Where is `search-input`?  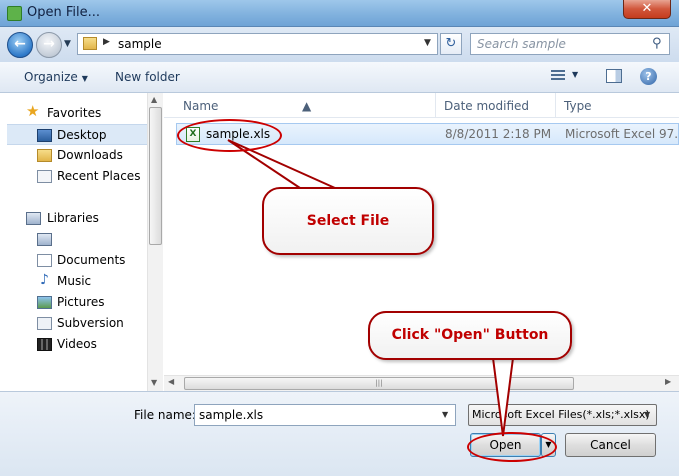
search-input is located at coordinates (562, 44).